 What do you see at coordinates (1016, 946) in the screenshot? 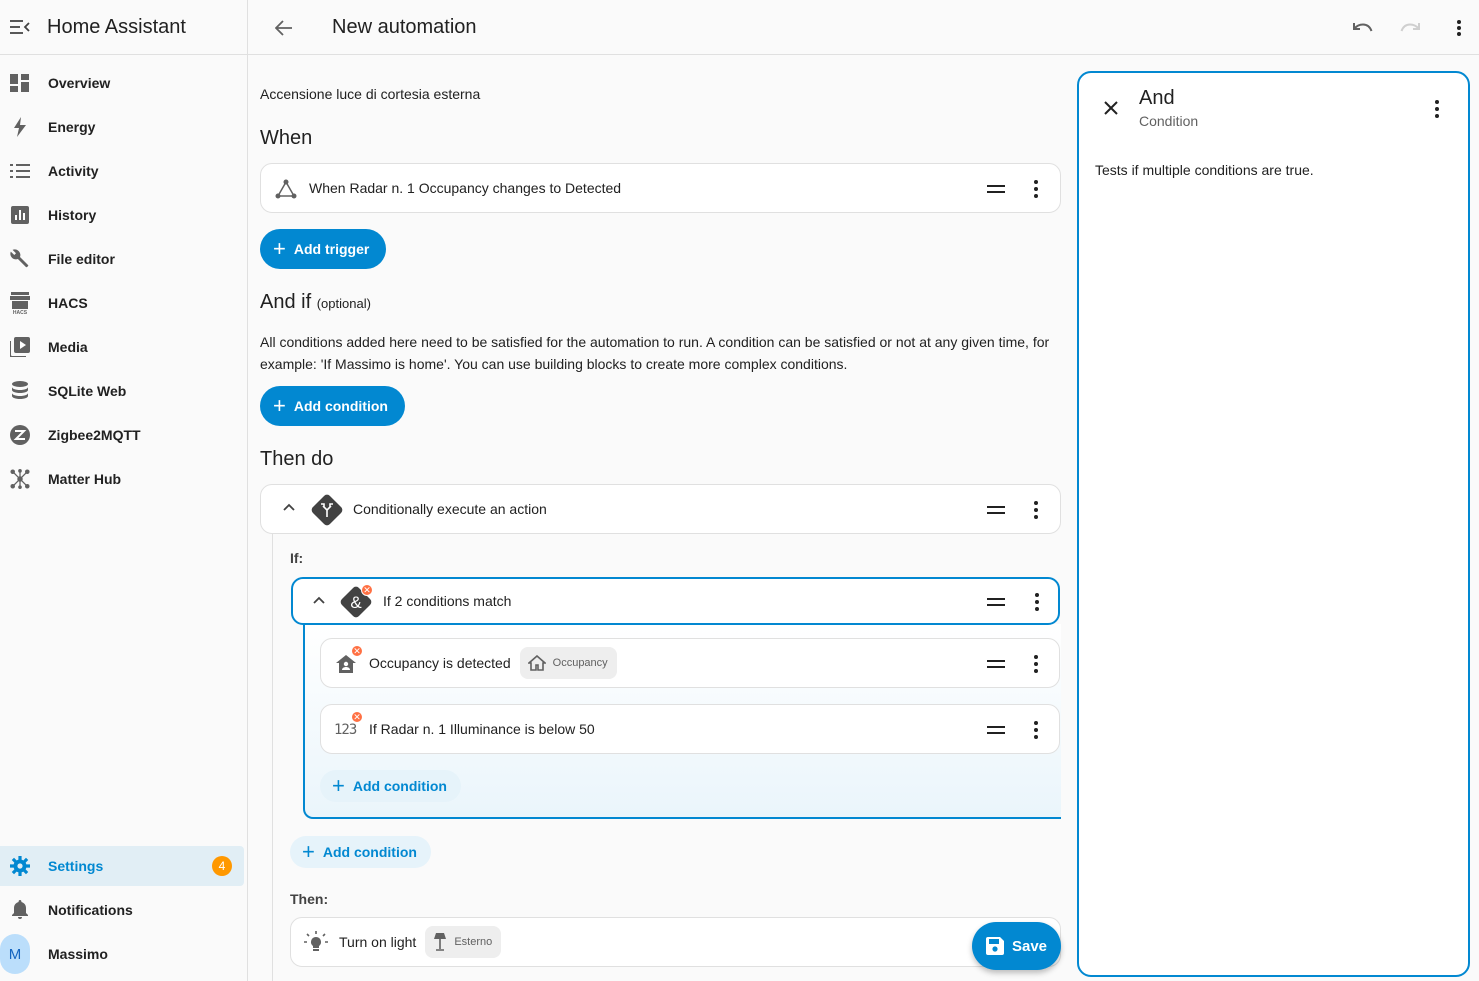
I see `save-button: Save` at bounding box center [1016, 946].